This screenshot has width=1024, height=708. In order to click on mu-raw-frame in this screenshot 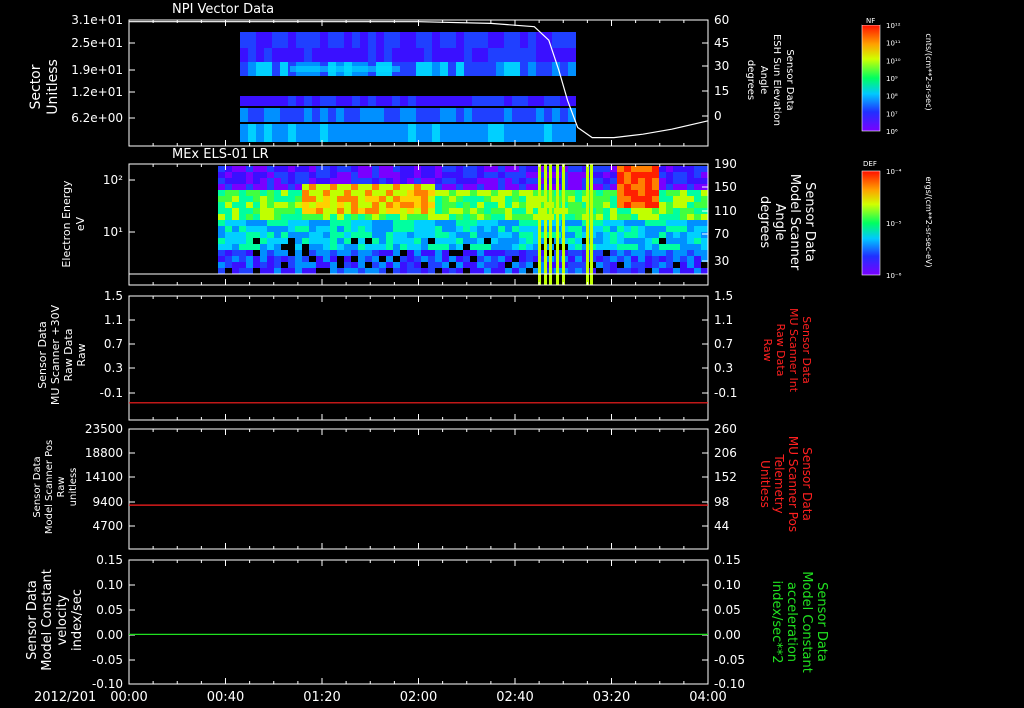, I will do `click(418, 358)`.